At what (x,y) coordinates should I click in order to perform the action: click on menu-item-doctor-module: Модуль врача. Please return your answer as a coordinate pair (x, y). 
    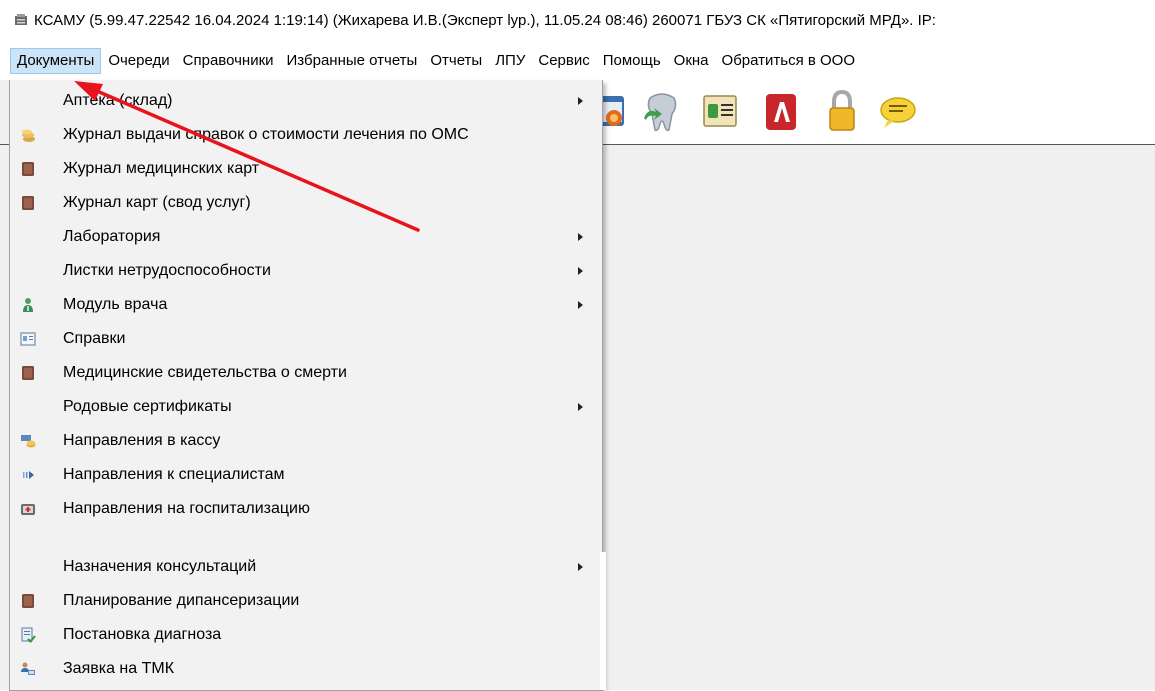
    Looking at the image, I should click on (306, 305).